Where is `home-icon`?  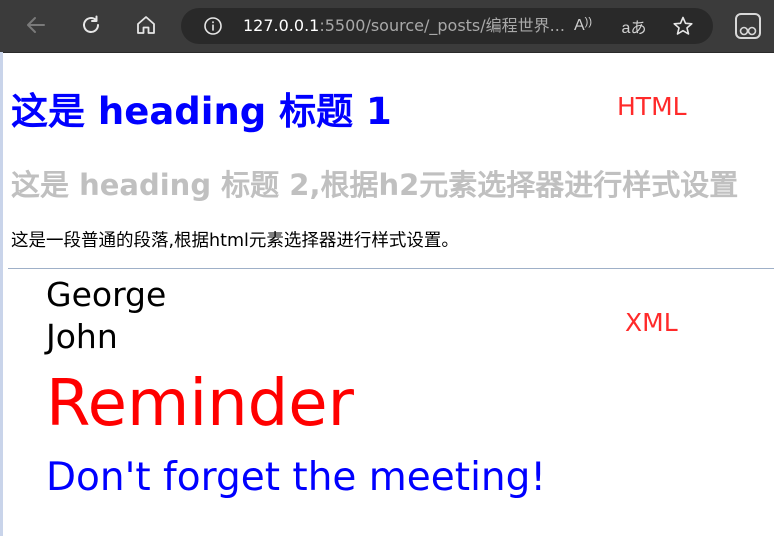 home-icon is located at coordinates (146, 25).